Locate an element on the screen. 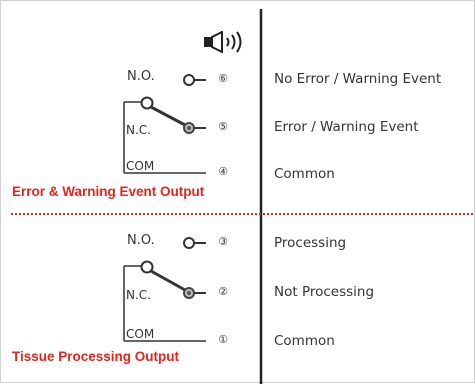 The height and width of the screenshot is (384, 475). processing-section-title: Tissue Processing Output is located at coordinates (96, 356).